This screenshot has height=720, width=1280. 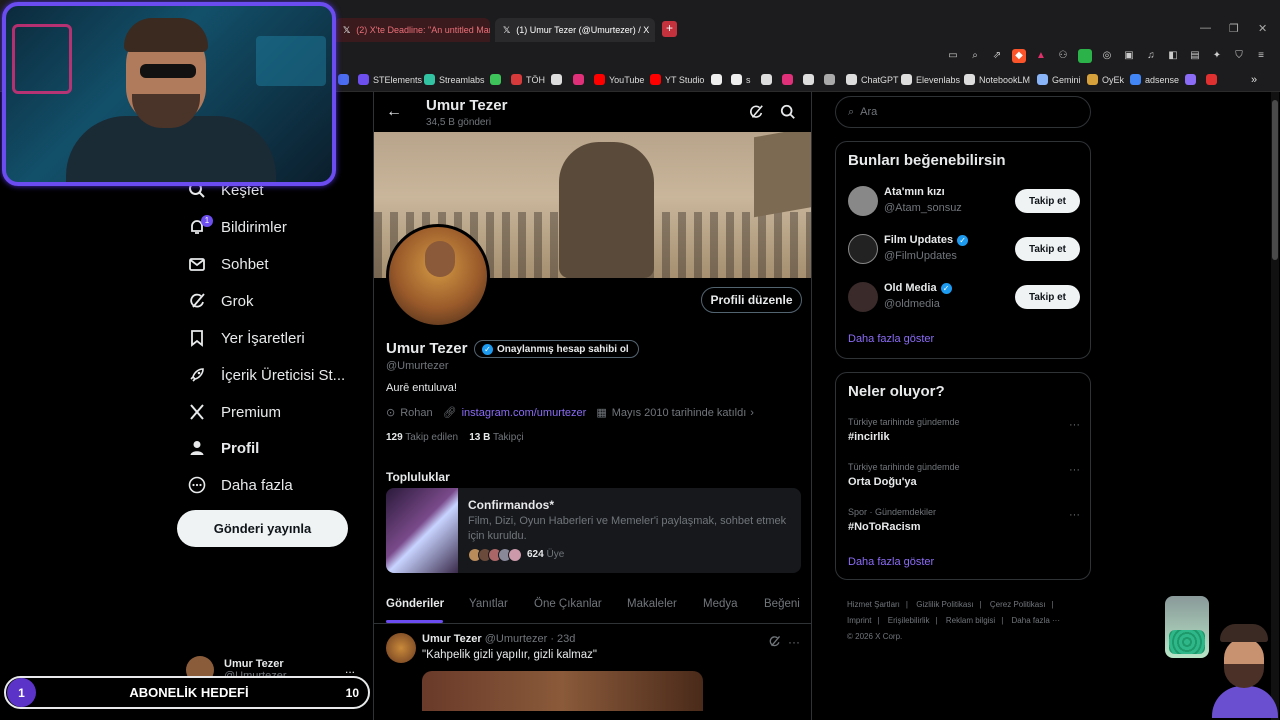 I want to click on music-icon: ♫, so click(x=1151, y=56).